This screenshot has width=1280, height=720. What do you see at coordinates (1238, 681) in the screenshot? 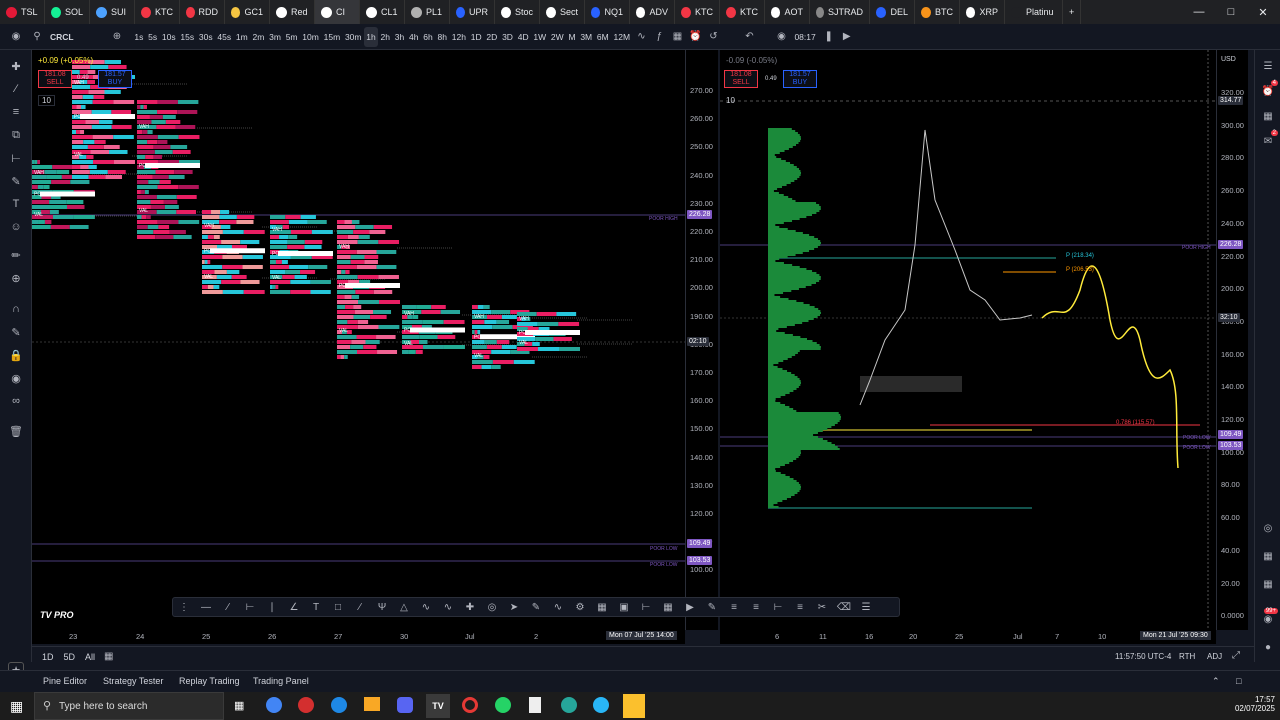
I see `maximize-panel-icon: □` at bounding box center [1238, 681].